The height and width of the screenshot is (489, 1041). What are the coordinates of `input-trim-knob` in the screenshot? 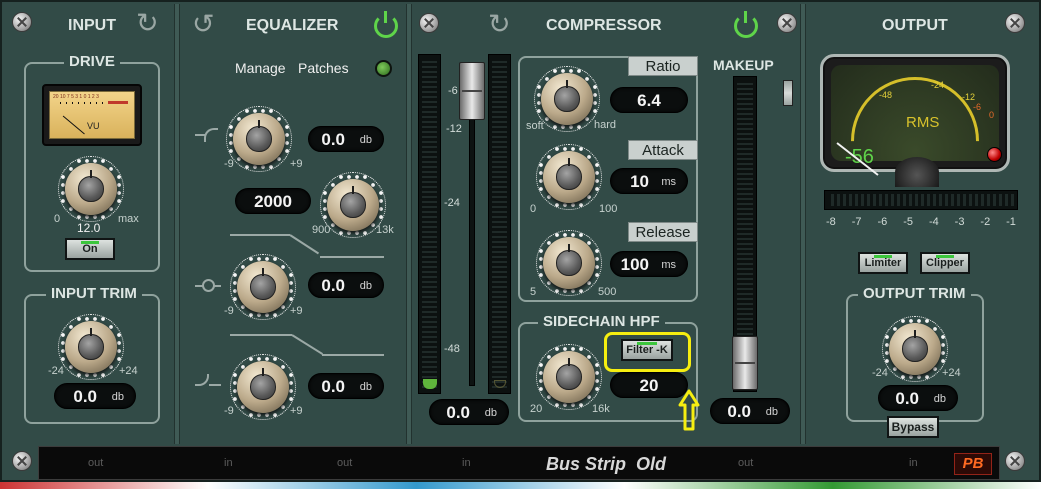 It's located at (91, 347).